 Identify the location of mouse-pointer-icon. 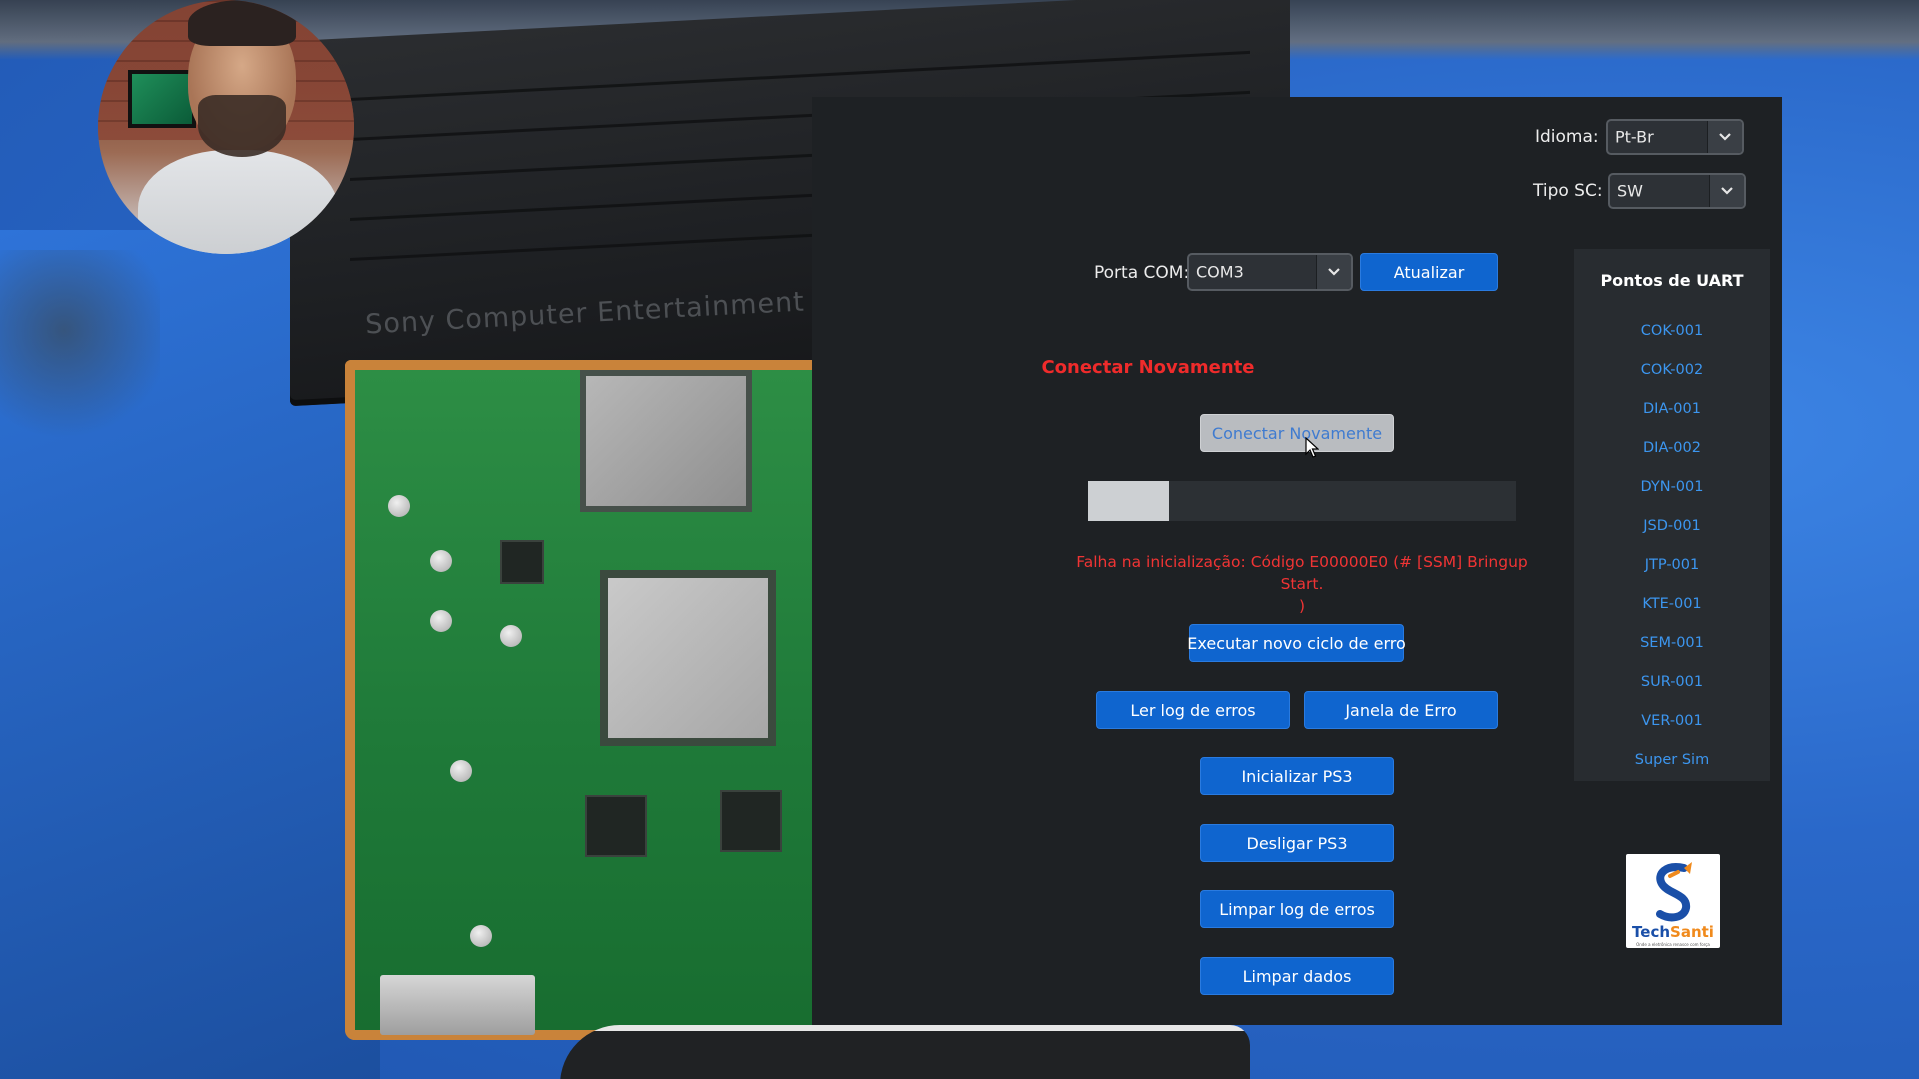
(1312, 447).